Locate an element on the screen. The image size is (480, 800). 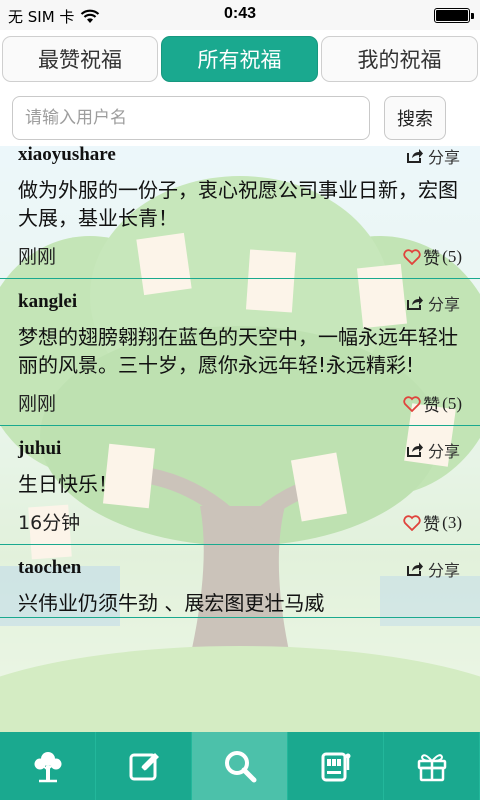
post-item: juhui 分享 生日快乐！ 16分钟 赞 (3) is located at coordinates (240, 485).